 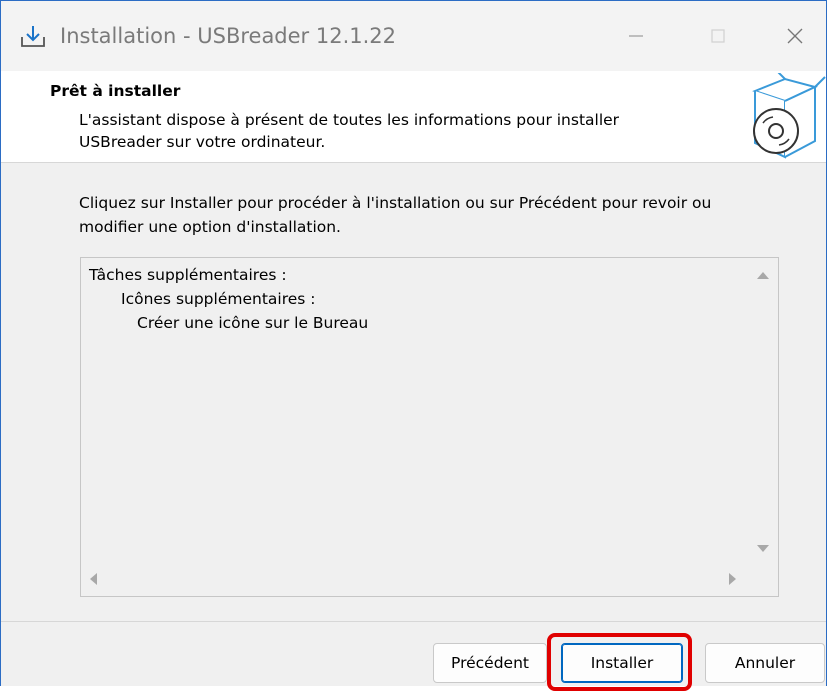 What do you see at coordinates (718, 36) in the screenshot?
I see `maximize-icon` at bounding box center [718, 36].